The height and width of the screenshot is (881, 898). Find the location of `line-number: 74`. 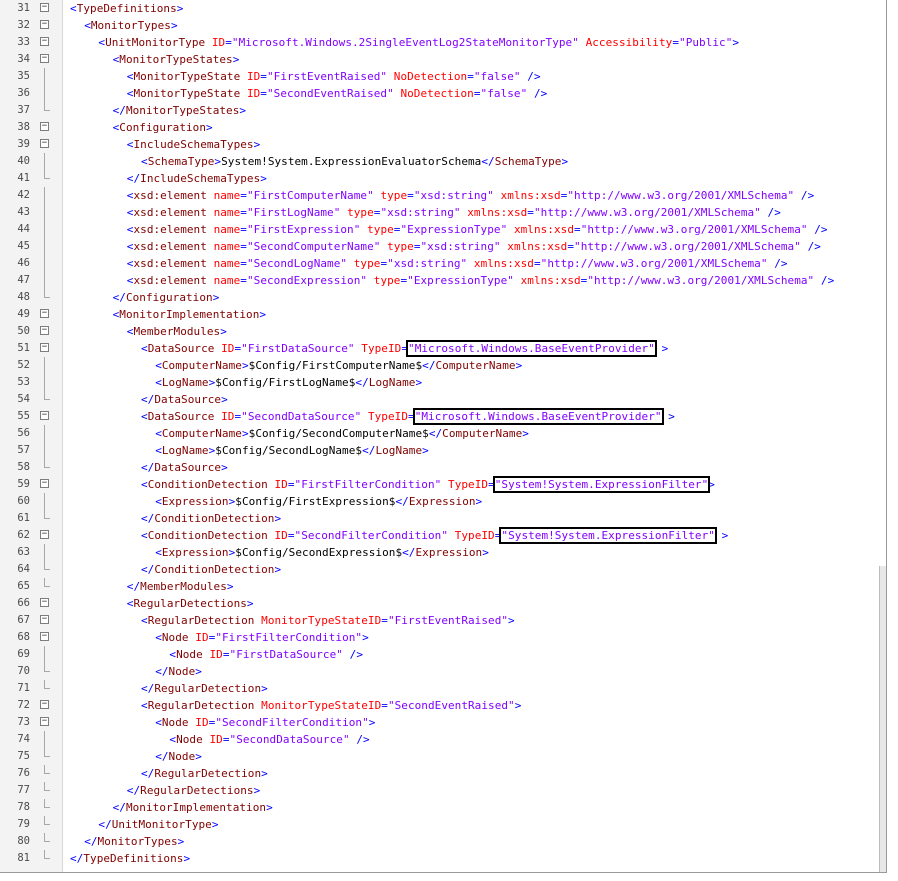

line-number: 74 is located at coordinates (23, 739).